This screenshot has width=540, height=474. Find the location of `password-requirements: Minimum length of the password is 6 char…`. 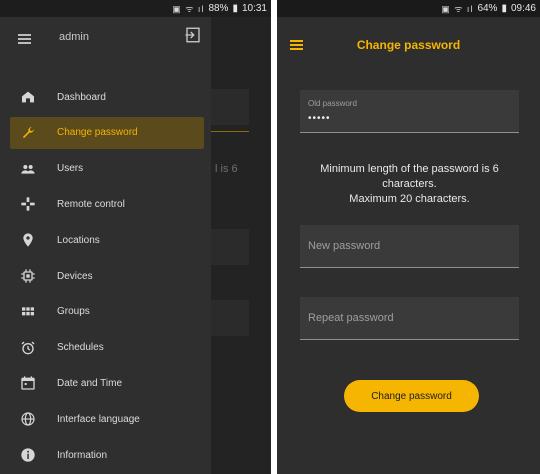

password-requirements: Minimum length of the password is 6 char… is located at coordinates (409, 184).